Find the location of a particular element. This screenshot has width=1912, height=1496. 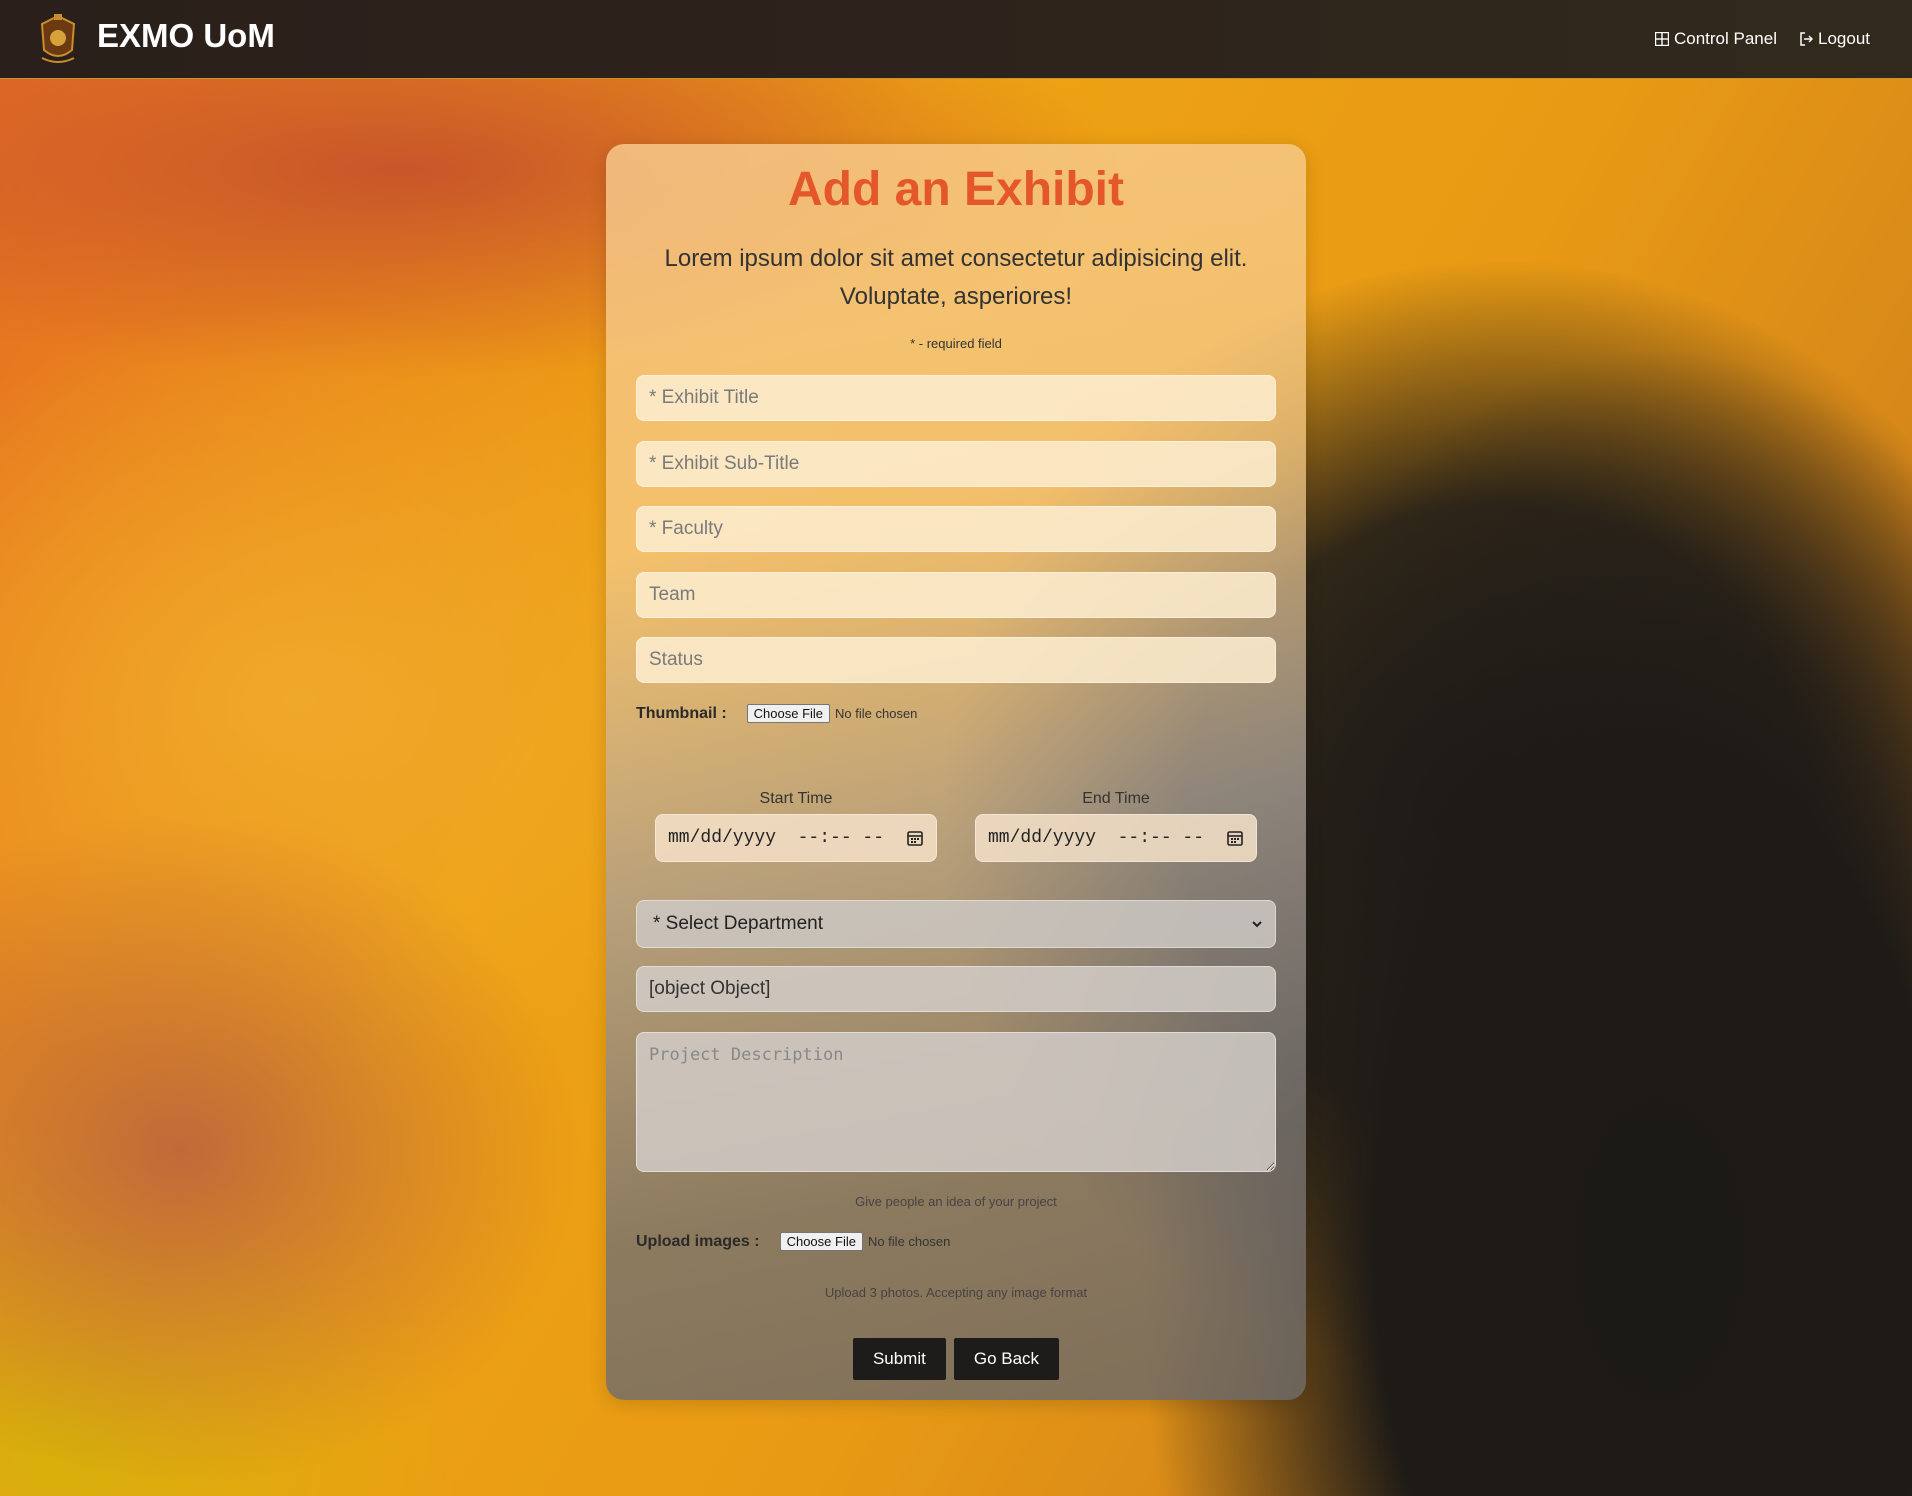

upload-images-label: Upload images : is located at coordinates (698, 1241).